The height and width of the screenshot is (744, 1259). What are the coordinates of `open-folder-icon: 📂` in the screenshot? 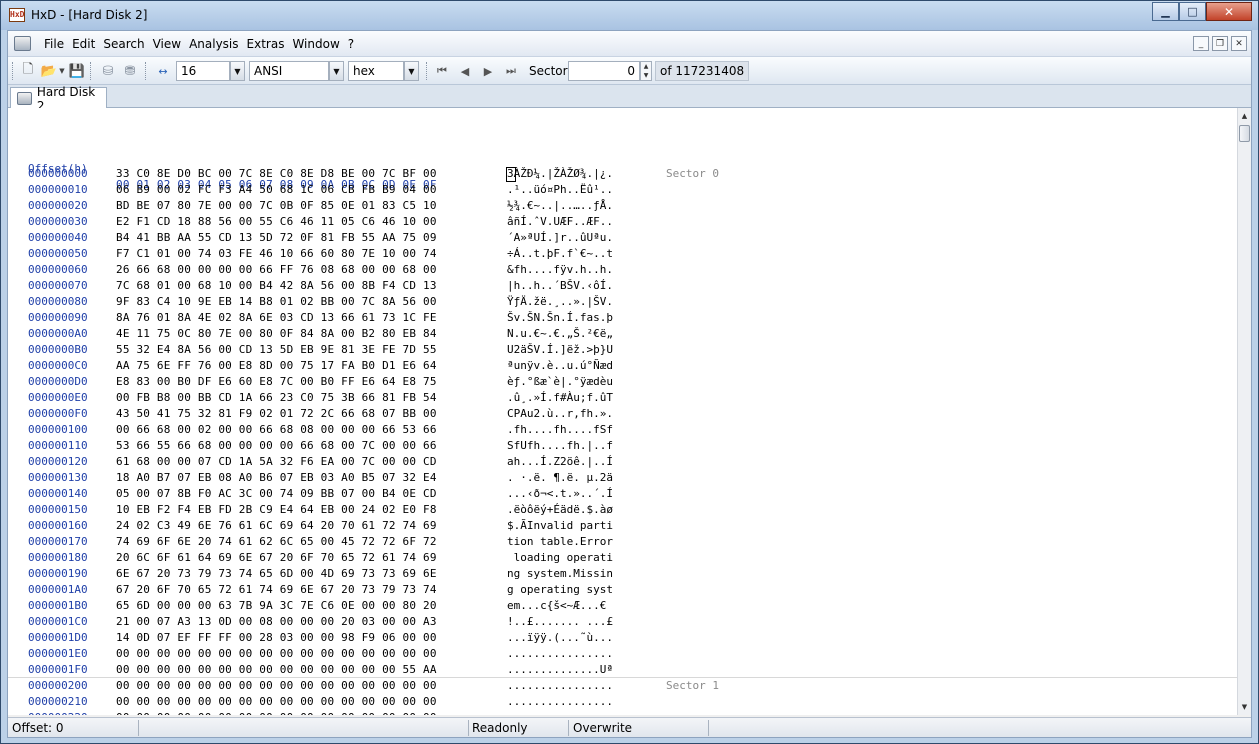 It's located at (49, 71).